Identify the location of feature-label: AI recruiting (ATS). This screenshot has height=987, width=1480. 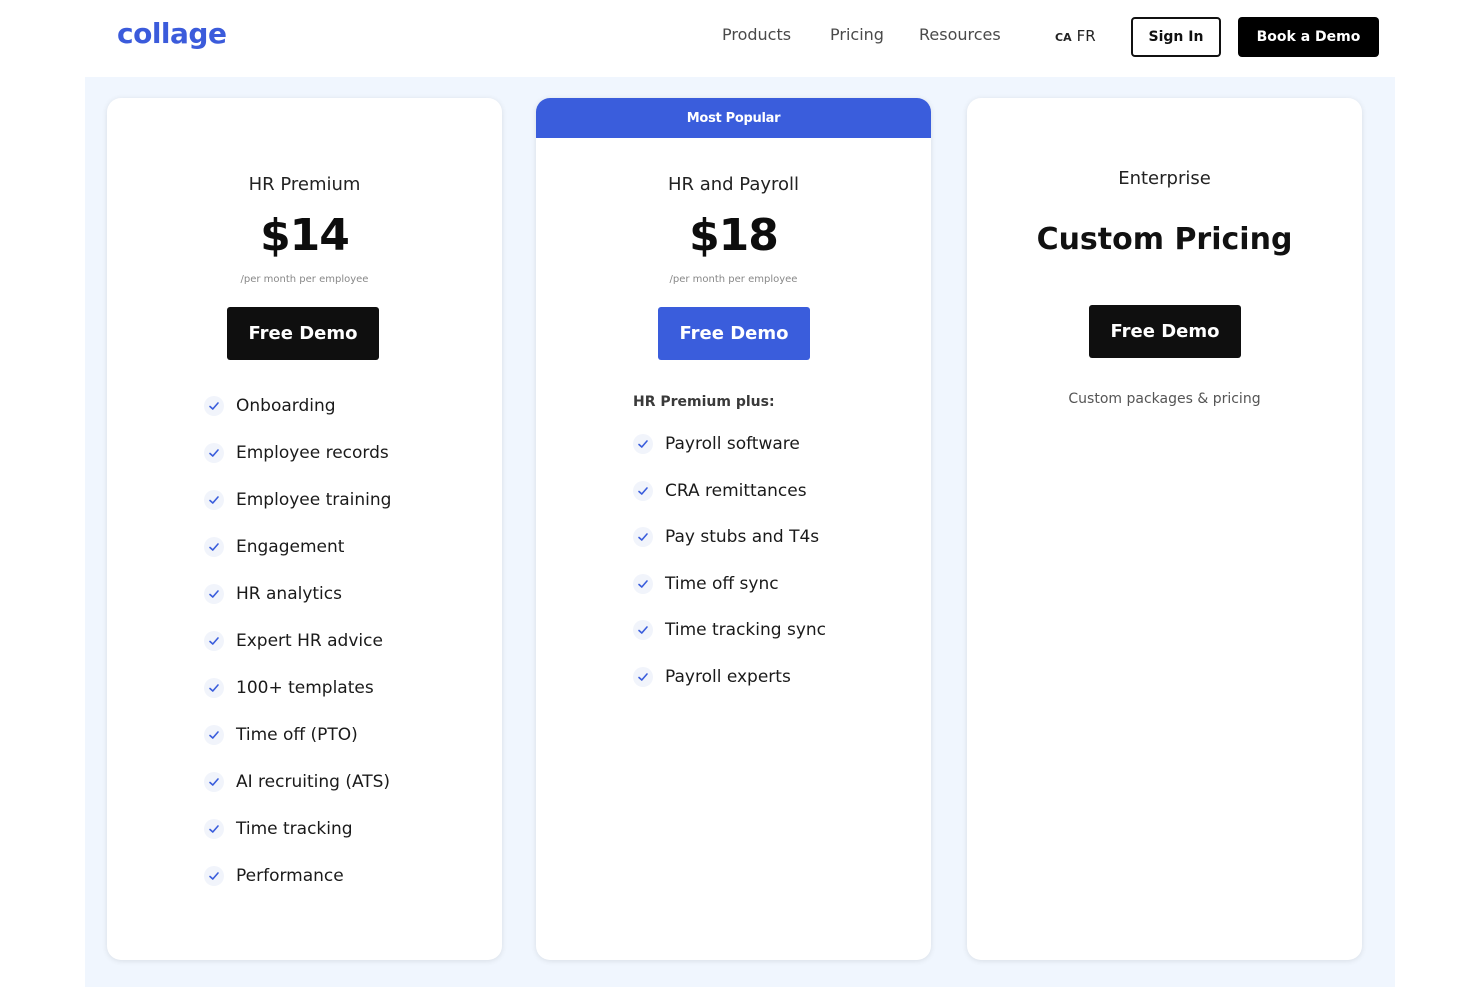
(313, 782).